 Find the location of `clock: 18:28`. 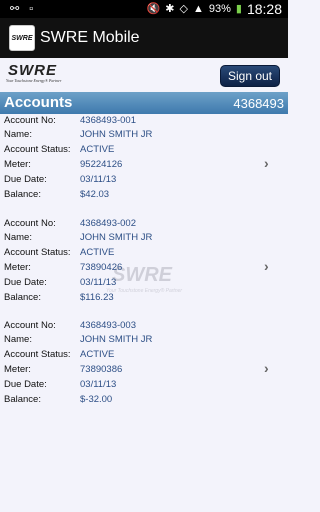

clock: 18:28 is located at coordinates (264, 9).